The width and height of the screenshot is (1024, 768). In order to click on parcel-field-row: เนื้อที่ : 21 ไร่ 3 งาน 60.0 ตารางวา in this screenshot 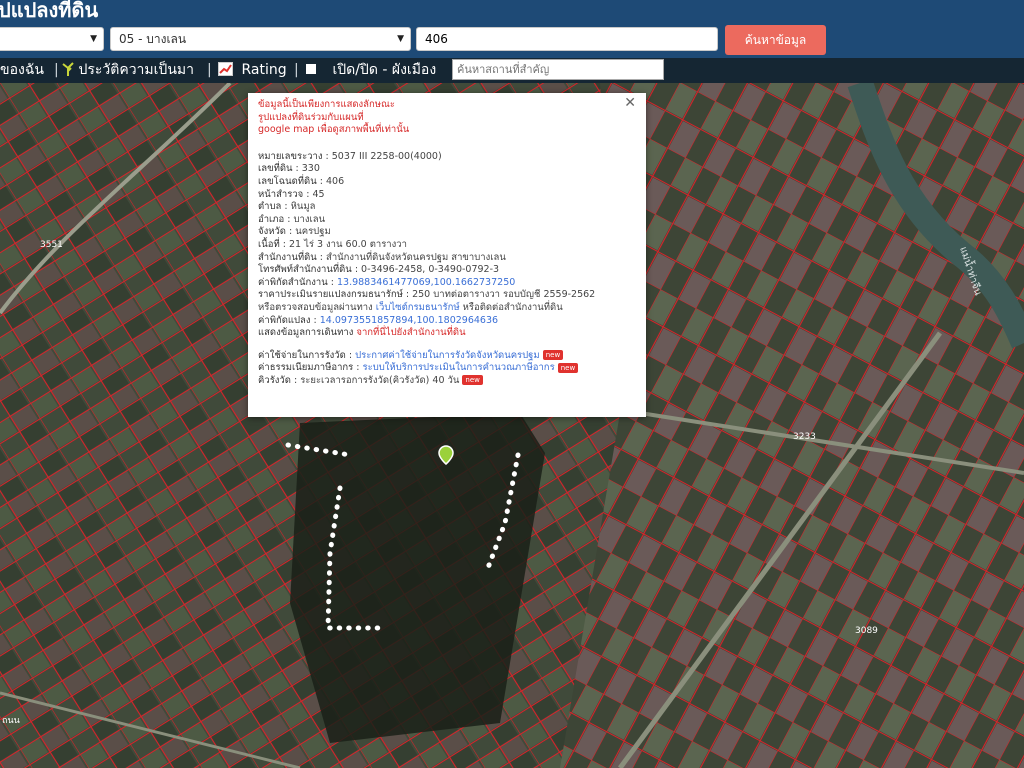, I will do `click(332, 244)`.